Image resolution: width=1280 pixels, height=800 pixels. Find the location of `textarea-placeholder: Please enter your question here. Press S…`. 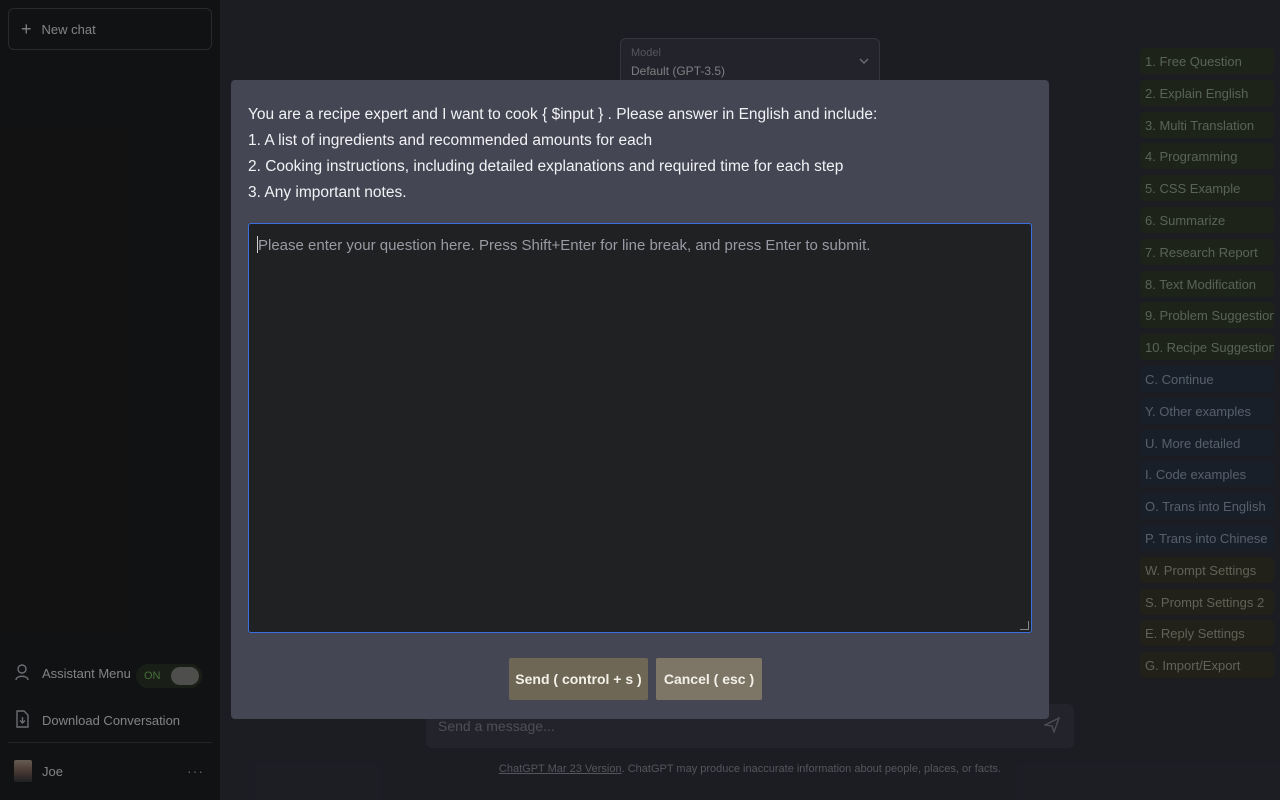

textarea-placeholder: Please enter your question here. Press S… is located at coordinates (564, 245).